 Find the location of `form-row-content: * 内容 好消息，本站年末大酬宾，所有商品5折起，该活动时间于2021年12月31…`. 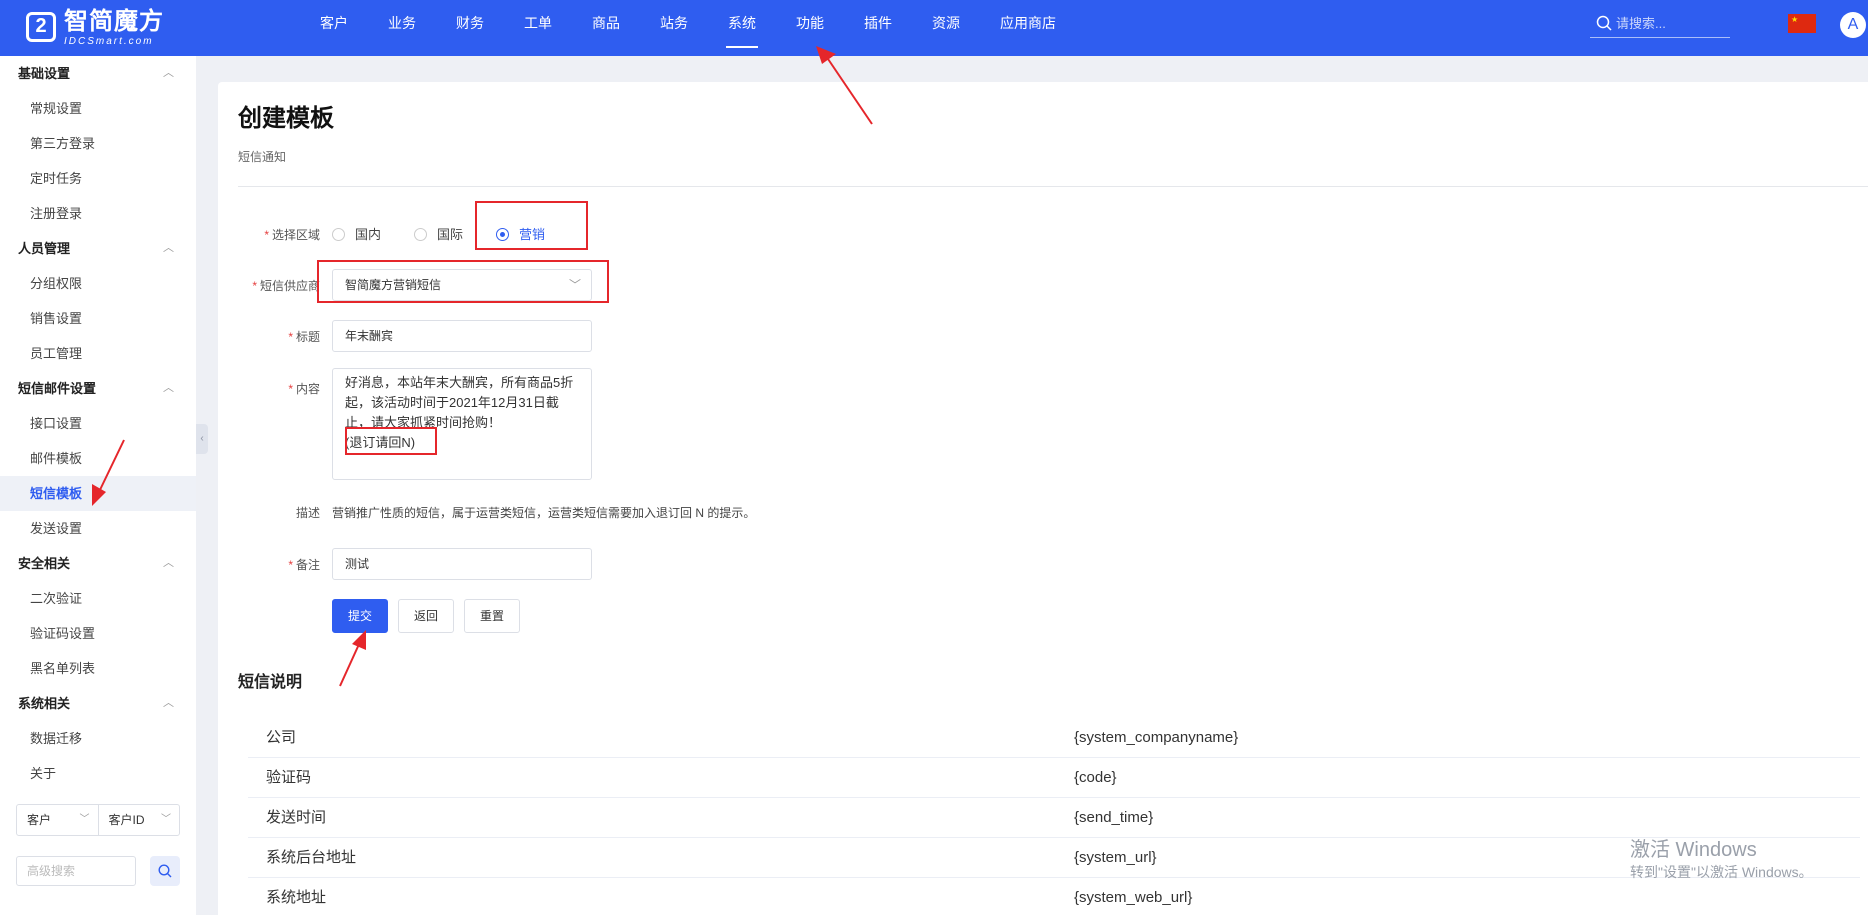

form-row-content: * 内容 好消息，本站年末大酬宾，所有商品5折起，该活动时间于2021年12月31… is located at coordinates (518, 424).